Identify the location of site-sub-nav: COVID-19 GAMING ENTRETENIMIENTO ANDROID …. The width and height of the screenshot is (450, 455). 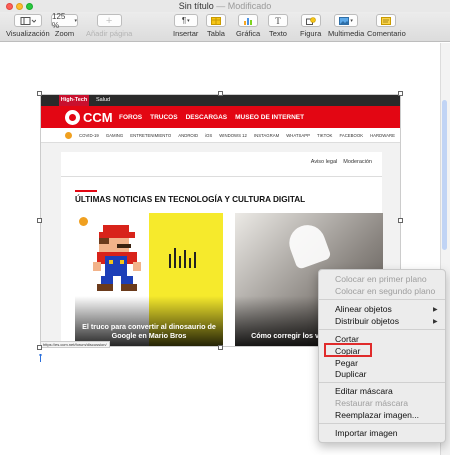
(220, 135).